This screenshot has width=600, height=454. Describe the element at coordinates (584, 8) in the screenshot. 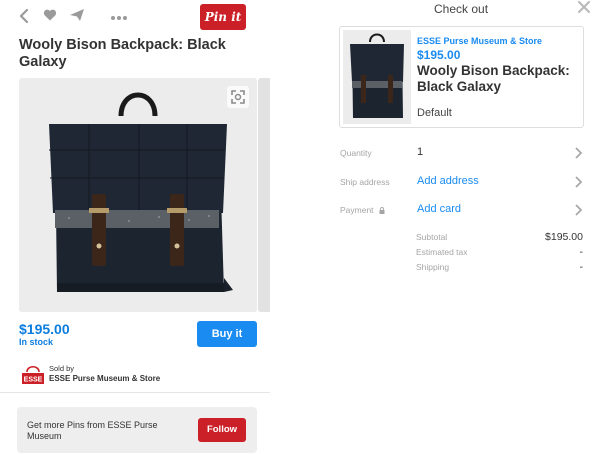

I see `close-icon` at that location.